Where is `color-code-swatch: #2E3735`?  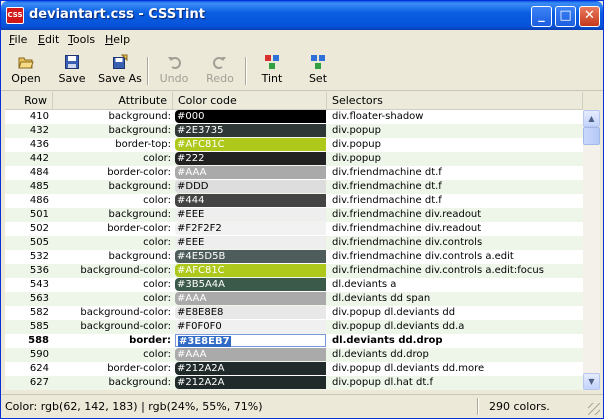
color-code-swatch: #2E3735 is located at coordinates (250, 130).